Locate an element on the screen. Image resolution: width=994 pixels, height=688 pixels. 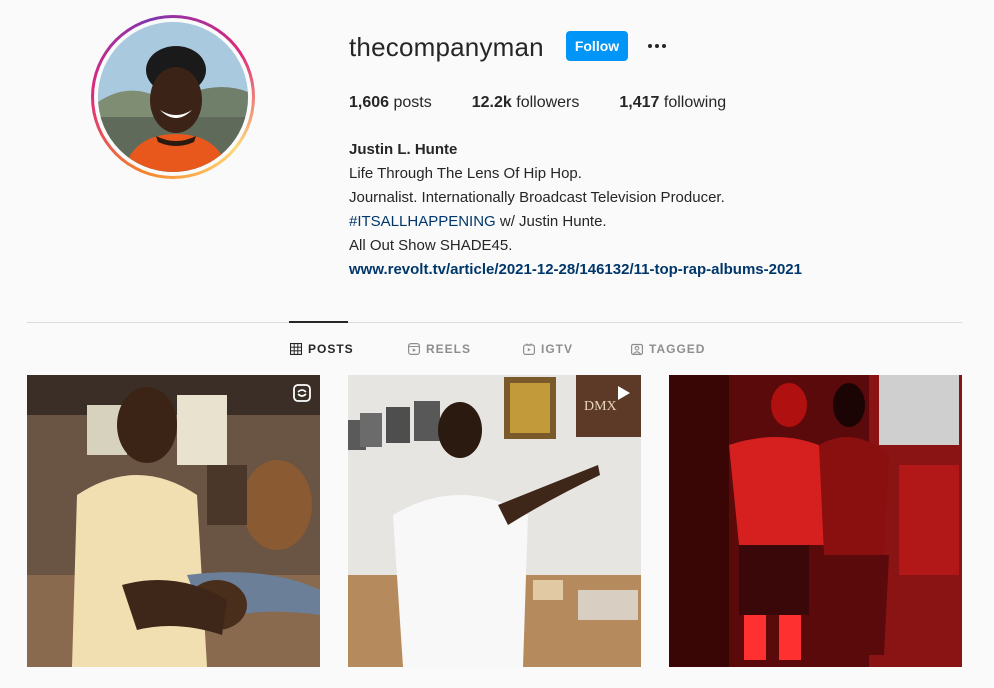
posts-count-label: posts is located at coordinates (412, 102).